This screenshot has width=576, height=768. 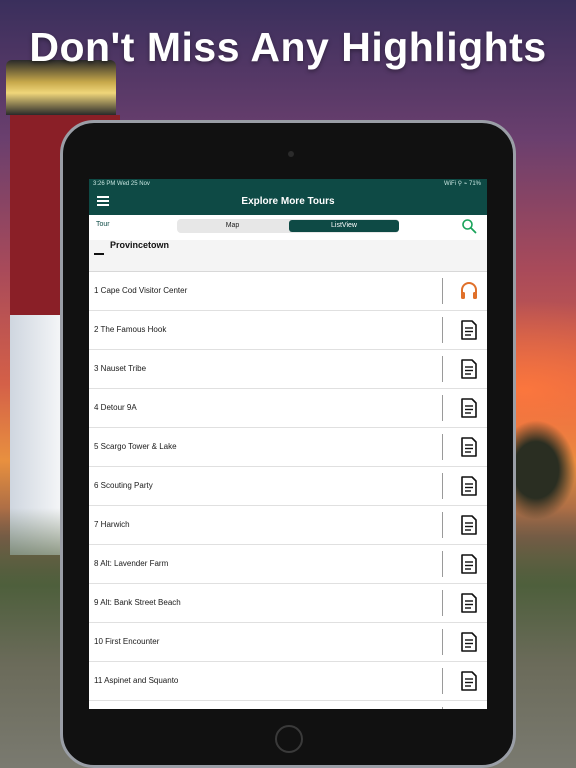 What do you see at coordinates (103, 201) in the screenshot?
I see `menu-icon` at bounding box center [103, 201].